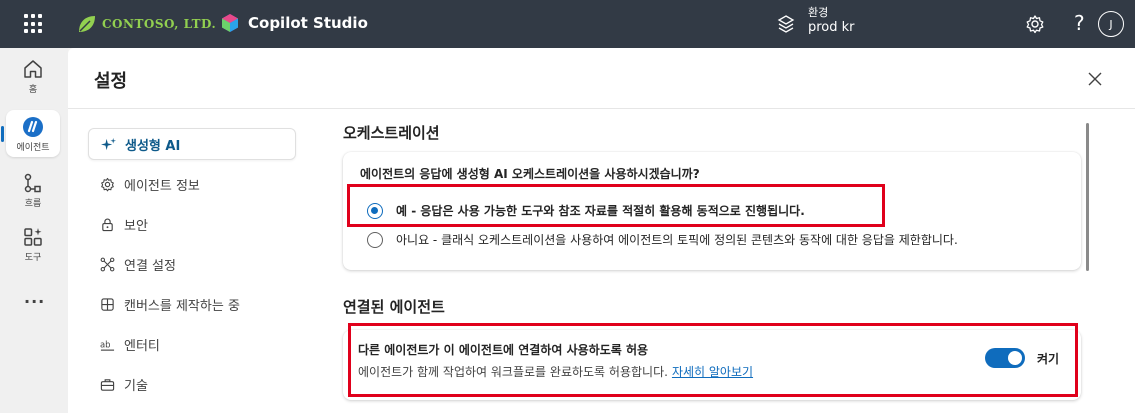 The height and width of the screenshot is (413, 1135). Describe the element at coordinates (192, 224) in the screenshot. I see `nav-item-security: 보안` at that location.